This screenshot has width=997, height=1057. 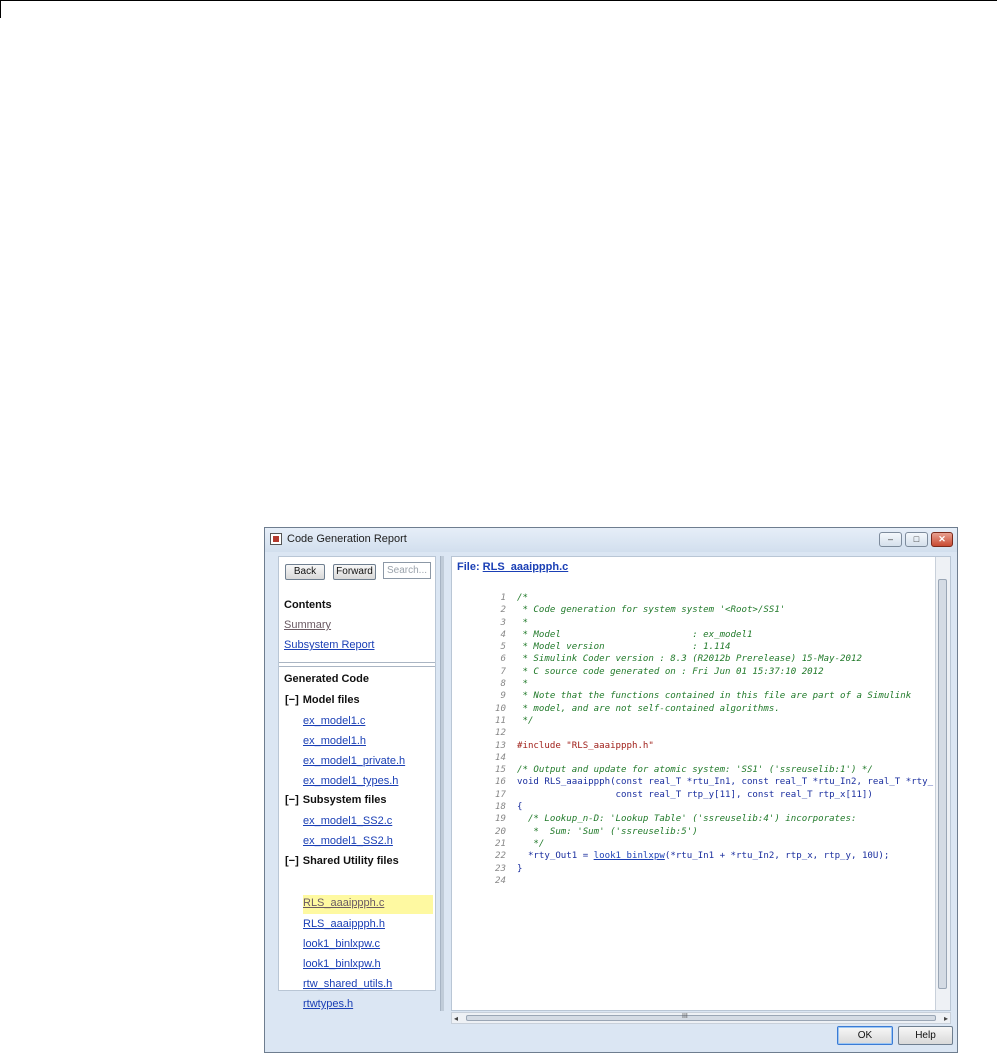 I want to click on line-number: 1, so click(x=503, y=598).